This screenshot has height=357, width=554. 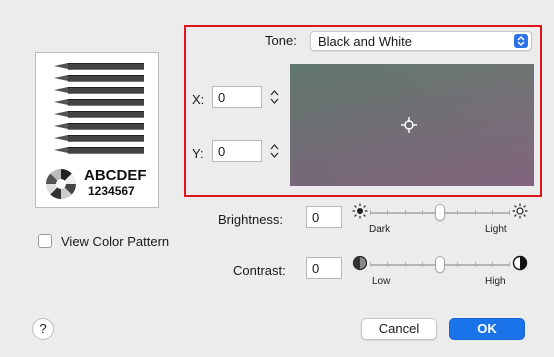 What do you see at coordinates (111, 191) in the screenshot?
I see `preview-text-line2: 1234567` at bounding box center [111, 191].